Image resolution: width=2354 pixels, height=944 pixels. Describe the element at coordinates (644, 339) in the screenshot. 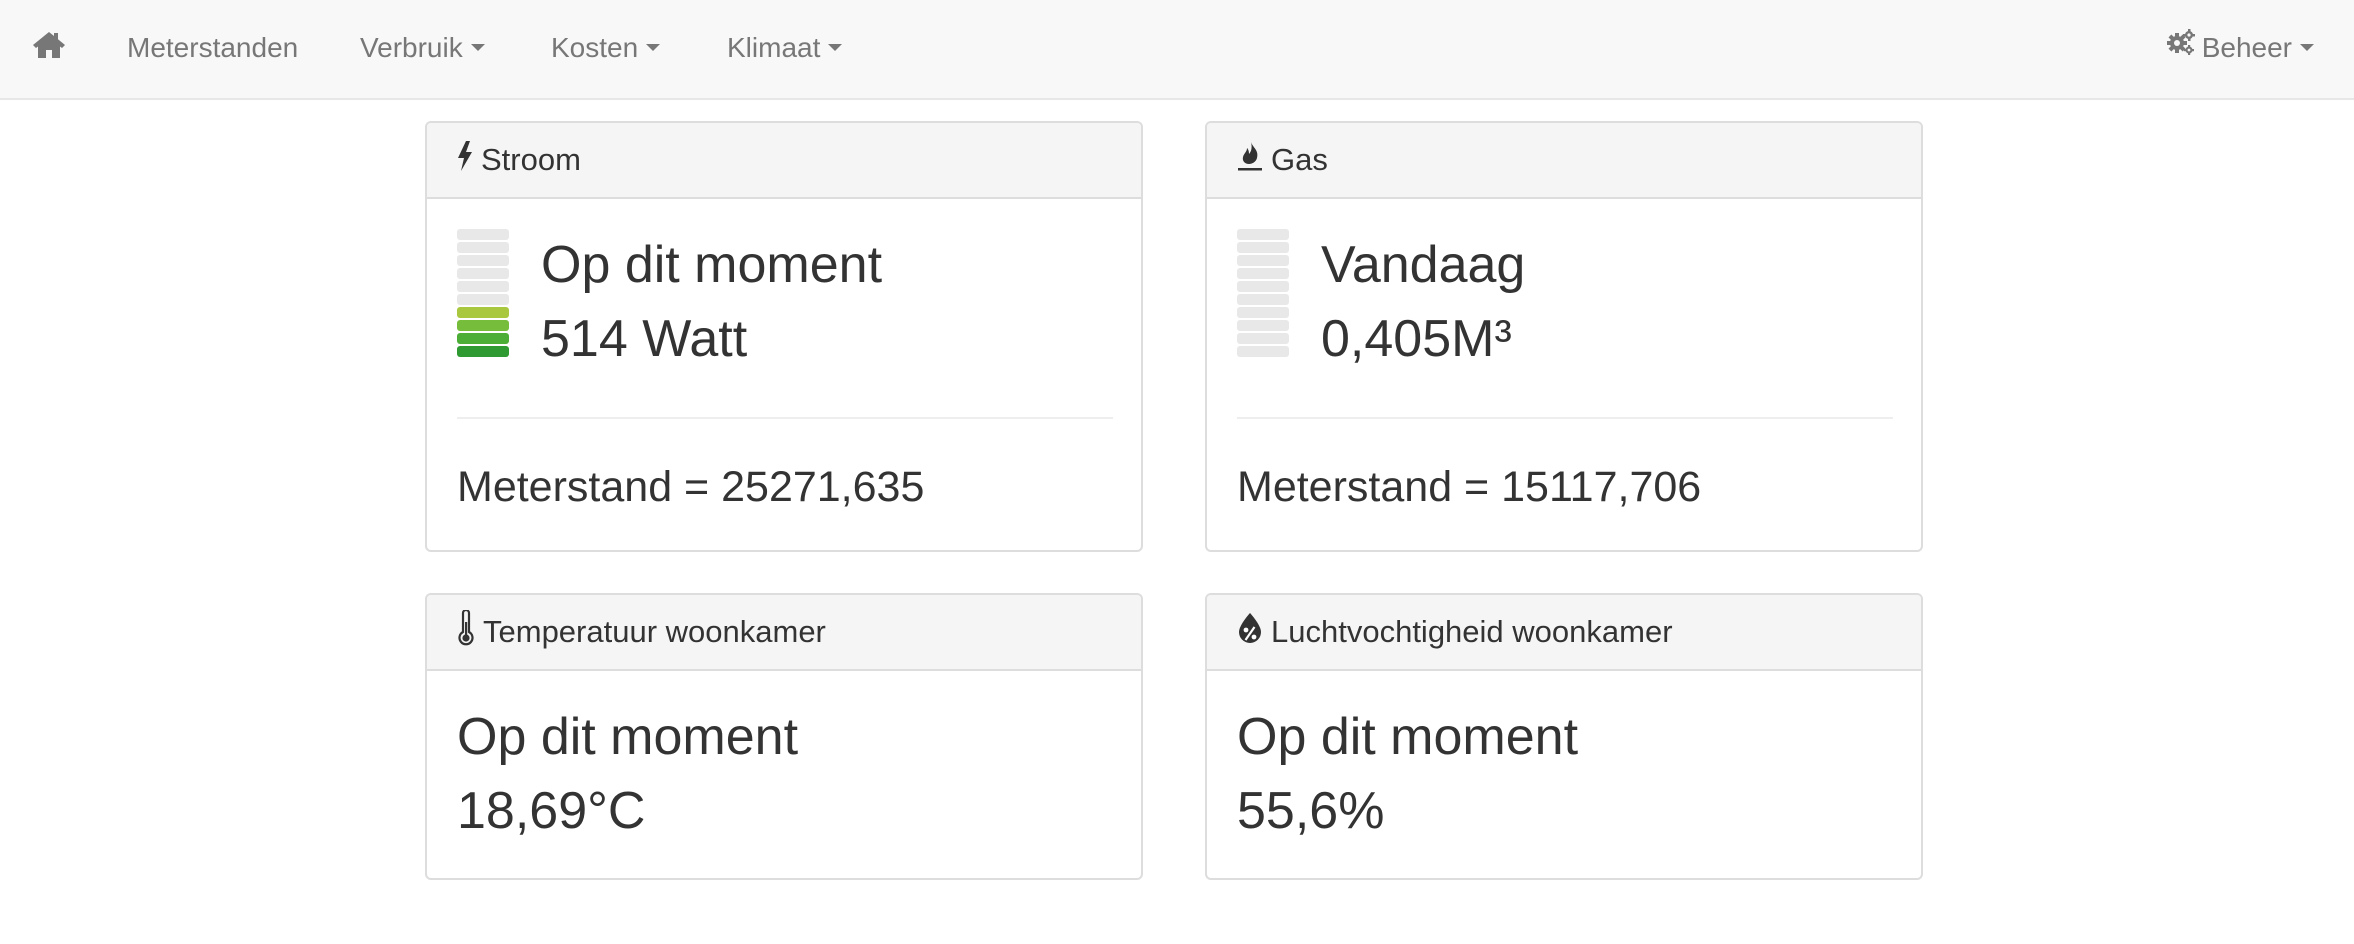

I see `stroom-value: 514 Watt` at that location.